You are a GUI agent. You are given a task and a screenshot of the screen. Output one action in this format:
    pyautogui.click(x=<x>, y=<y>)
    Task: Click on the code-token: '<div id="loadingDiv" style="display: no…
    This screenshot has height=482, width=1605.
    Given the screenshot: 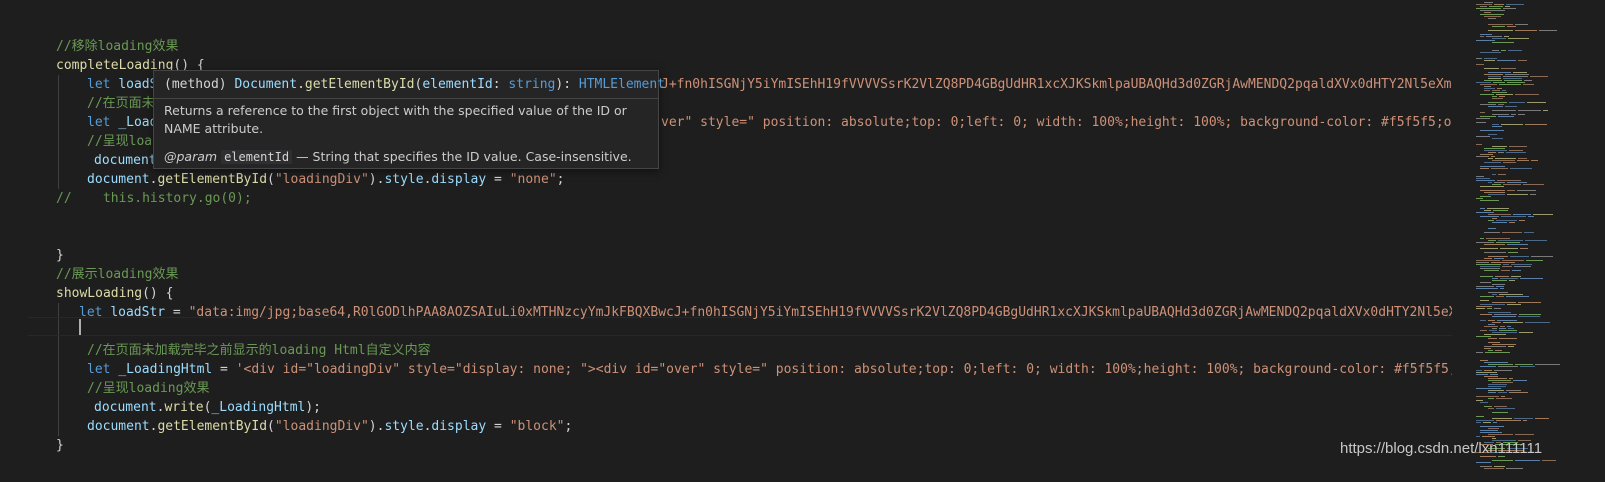 What is the action you would take?
    pyautogui.click(x=857, y=369)
    